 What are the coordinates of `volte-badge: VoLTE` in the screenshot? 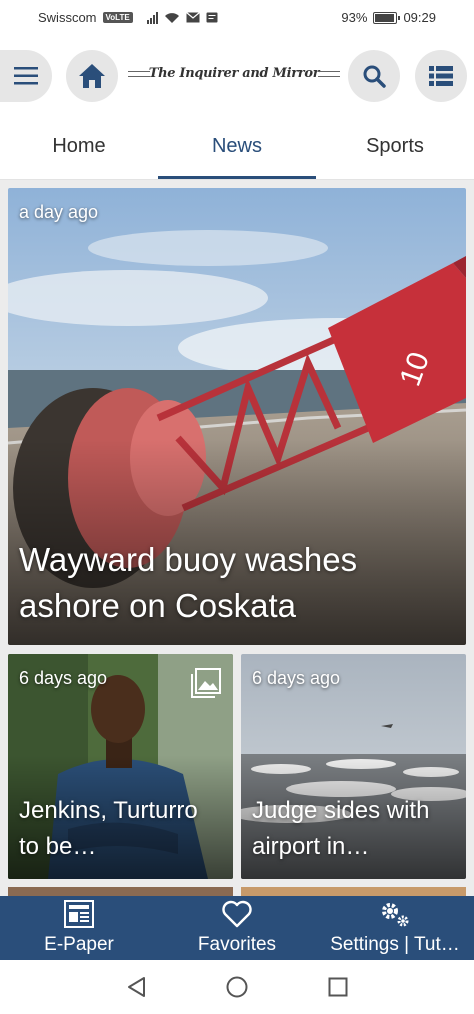 It's located at (117, 17).